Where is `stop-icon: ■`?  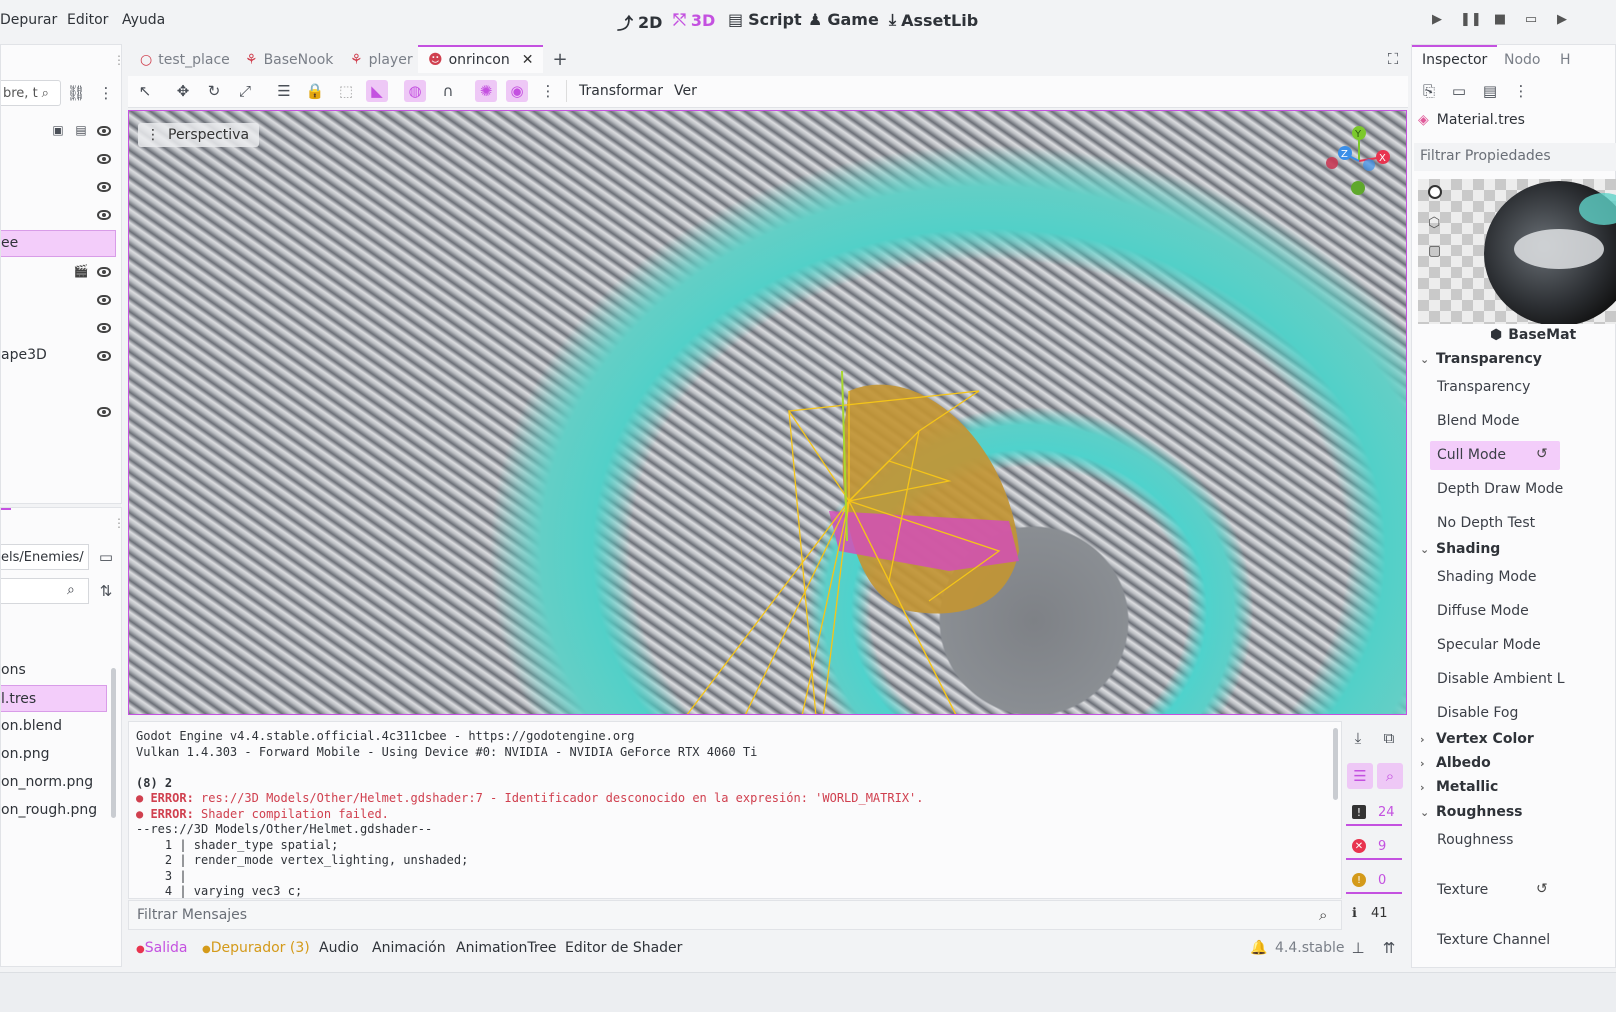
stop-icon: ■ is located at coordinates (1500, 21).